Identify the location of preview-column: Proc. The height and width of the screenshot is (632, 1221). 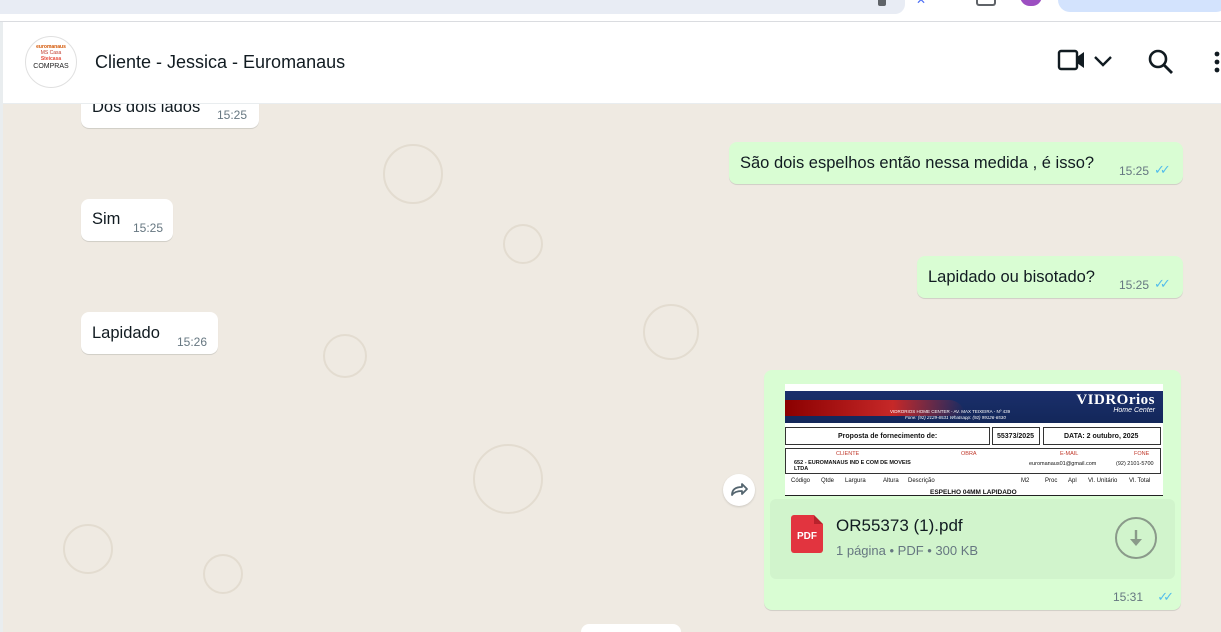
(1051, 481).